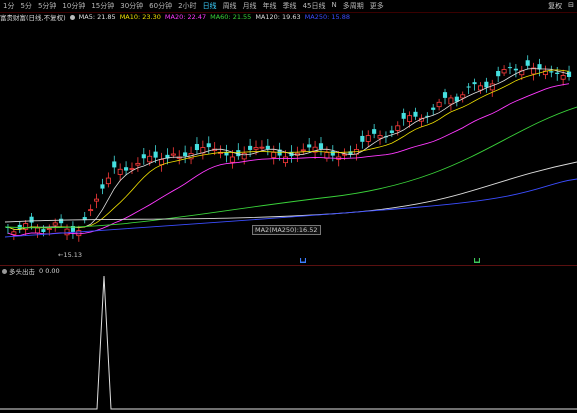 This screenshot has width=577, height=413. I want to click on timeframe-10: 月线, so click(250, 6).